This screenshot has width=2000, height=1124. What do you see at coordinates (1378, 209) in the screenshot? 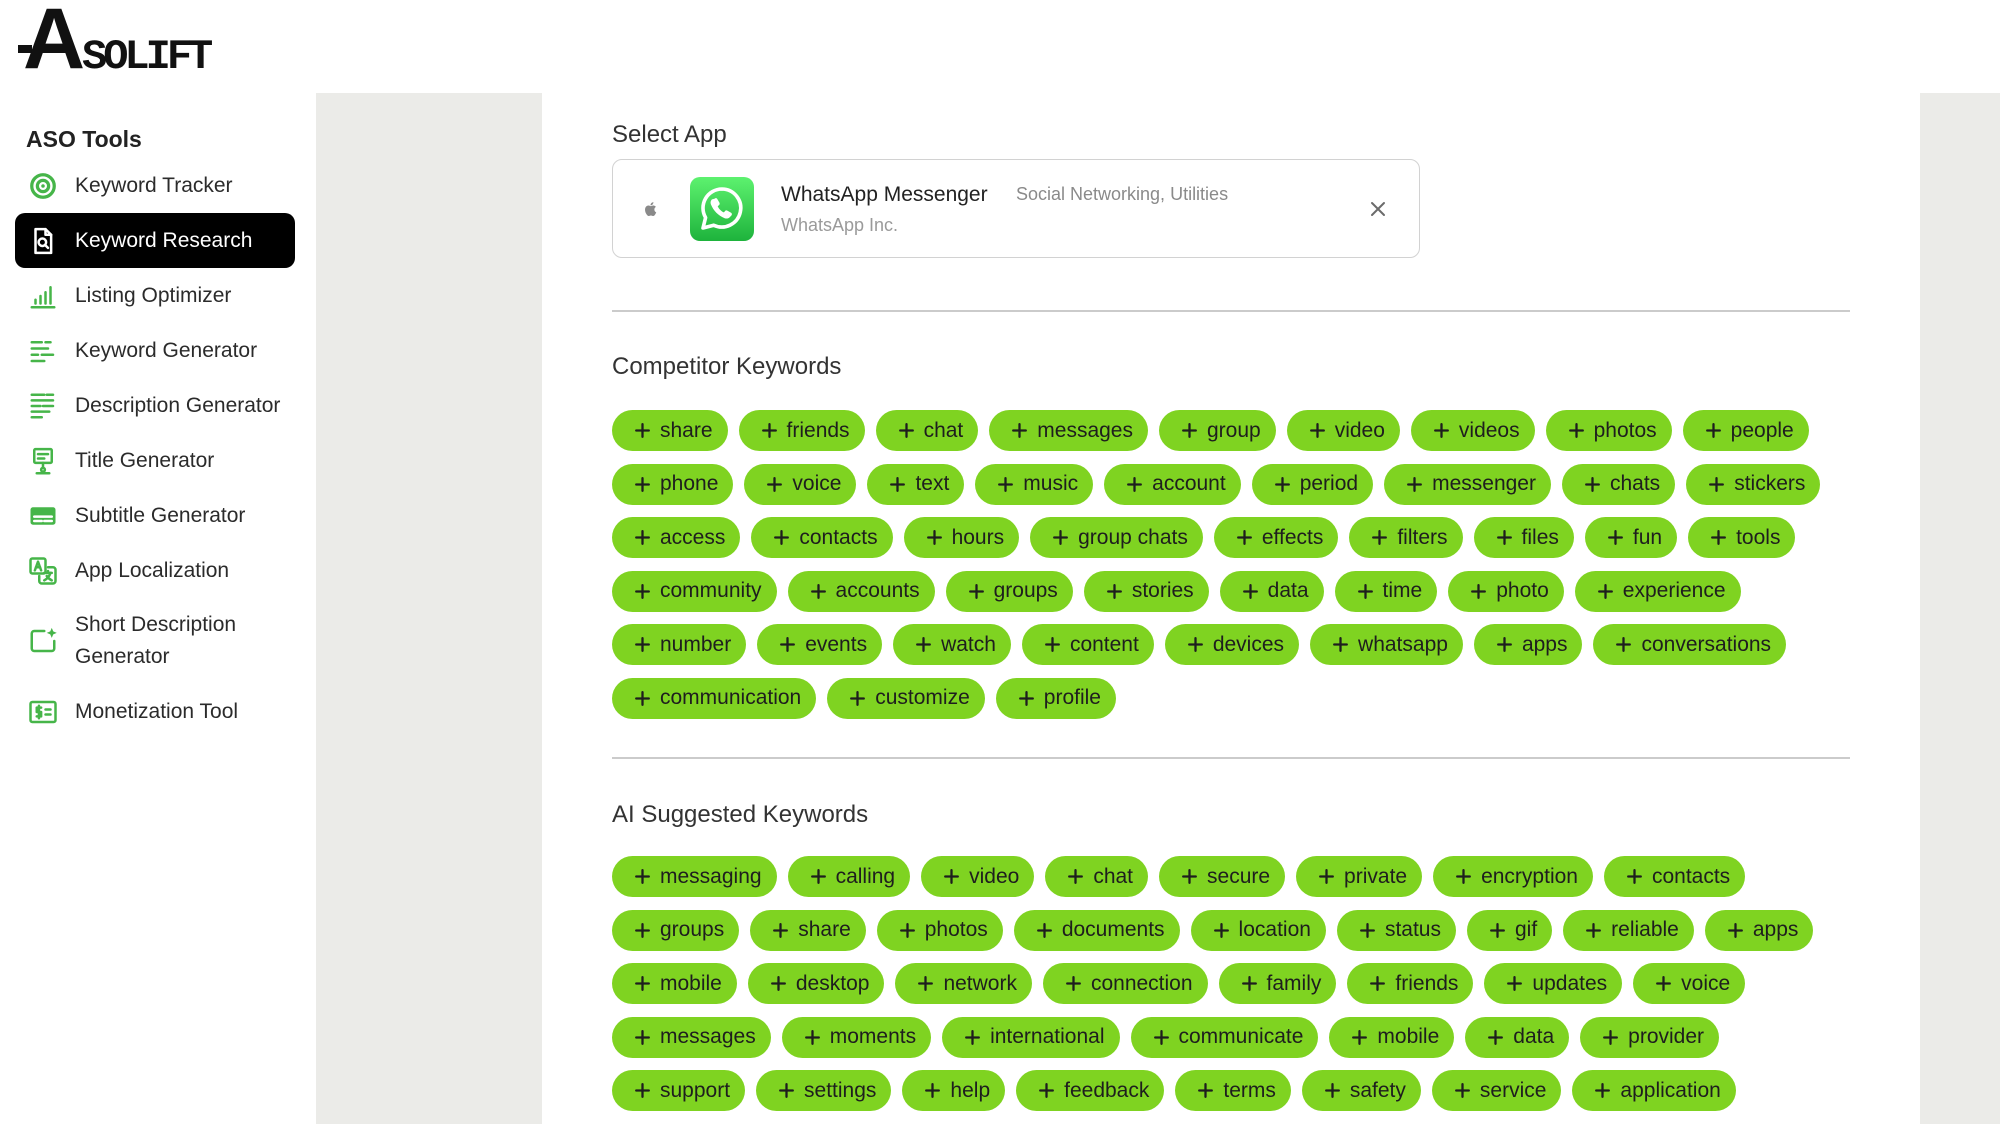
I see `clear-app-button` at bounding box center [1378, 209].